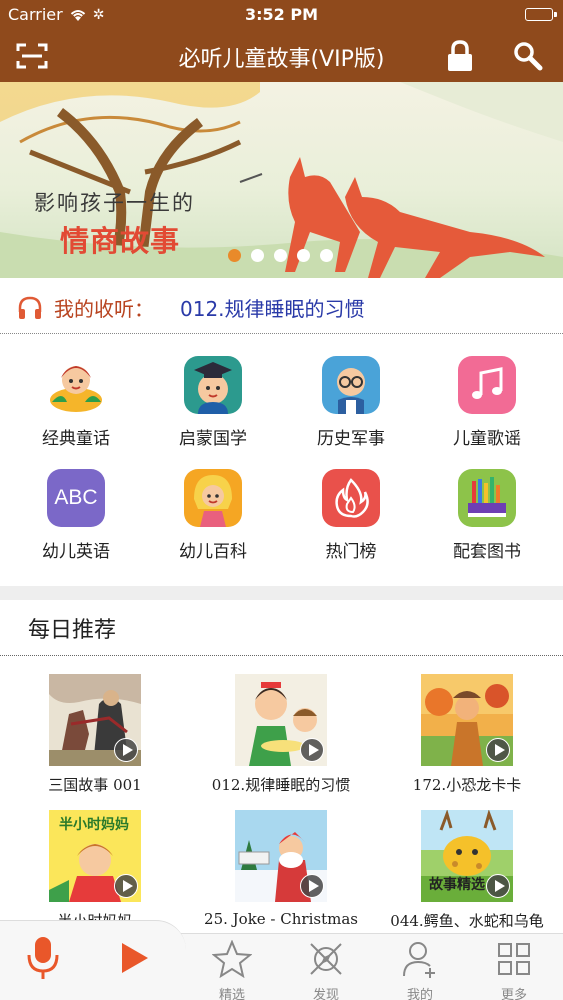 This screenshot has height=1000, width=563. What do you see at coordinates (76, 498) in the screenshot?
I see `abc-icon: ABC` at bounding box center [76, 498].